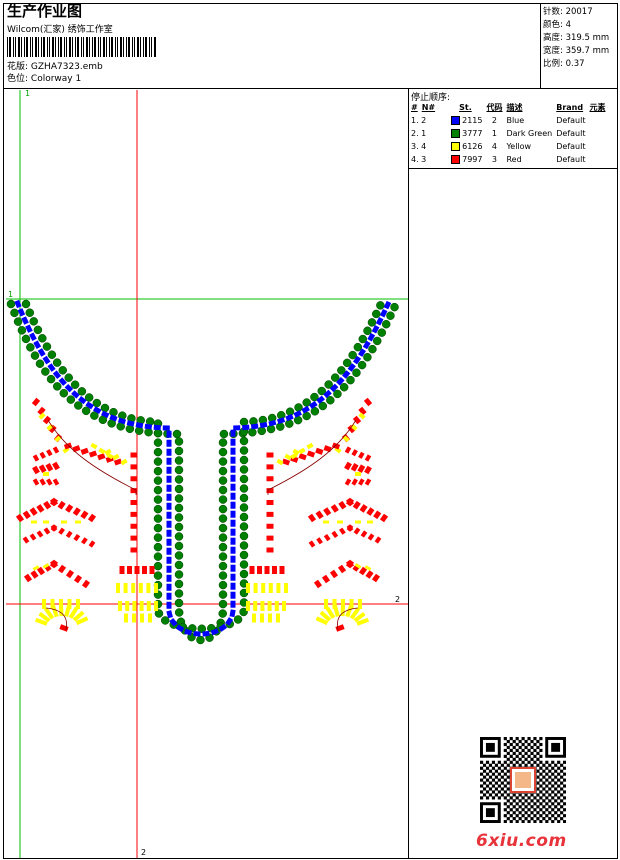  What do you see at coordinates (498, 146) in the screenshot?
I see `stop-row-3: 3. 4 6126 4 Yellow Default` at bounding box center [498, 146].